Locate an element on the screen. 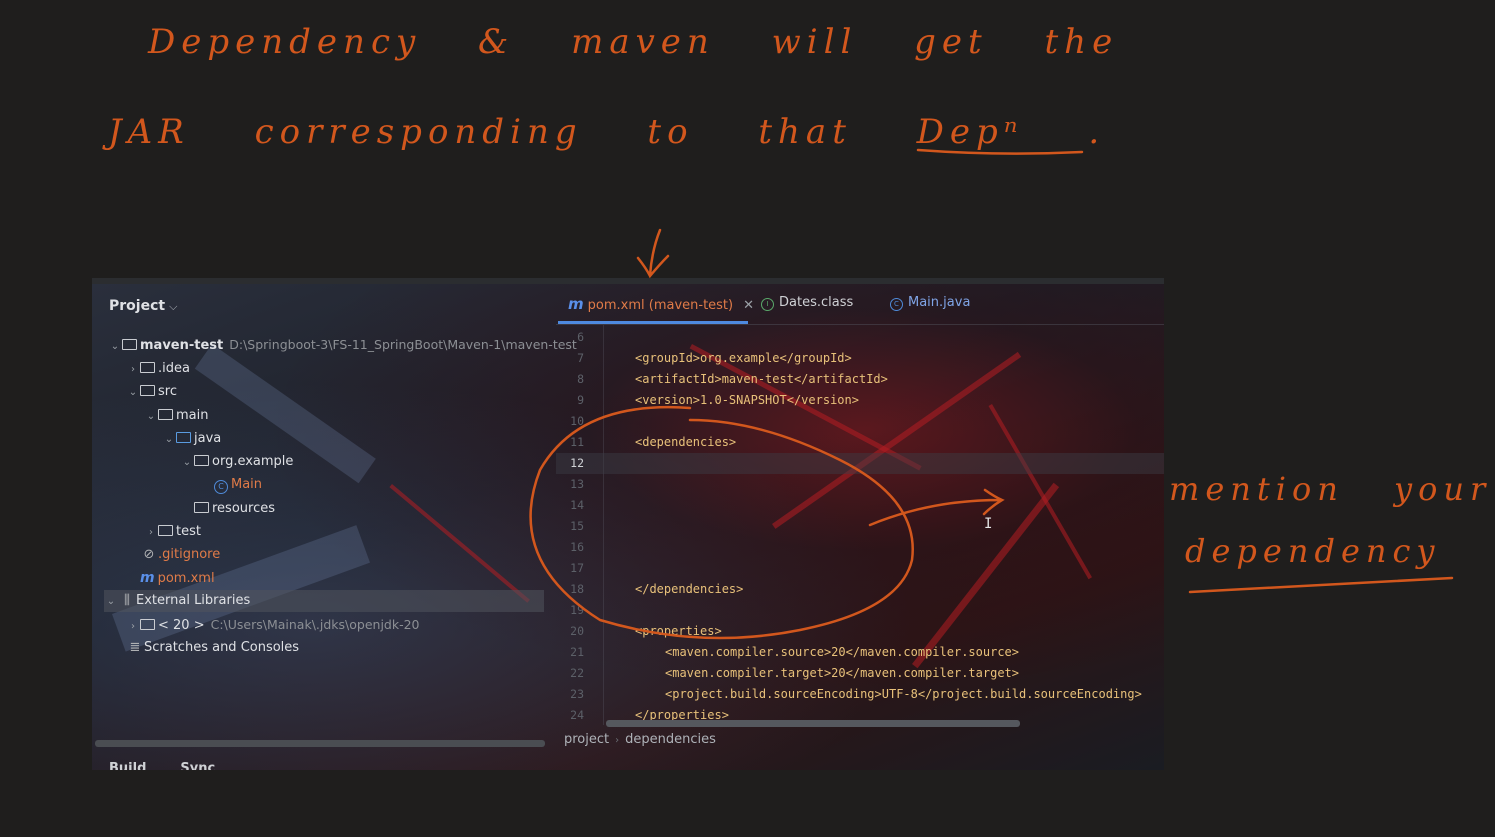  code-line: 17 is located at coordinates (860, 568).